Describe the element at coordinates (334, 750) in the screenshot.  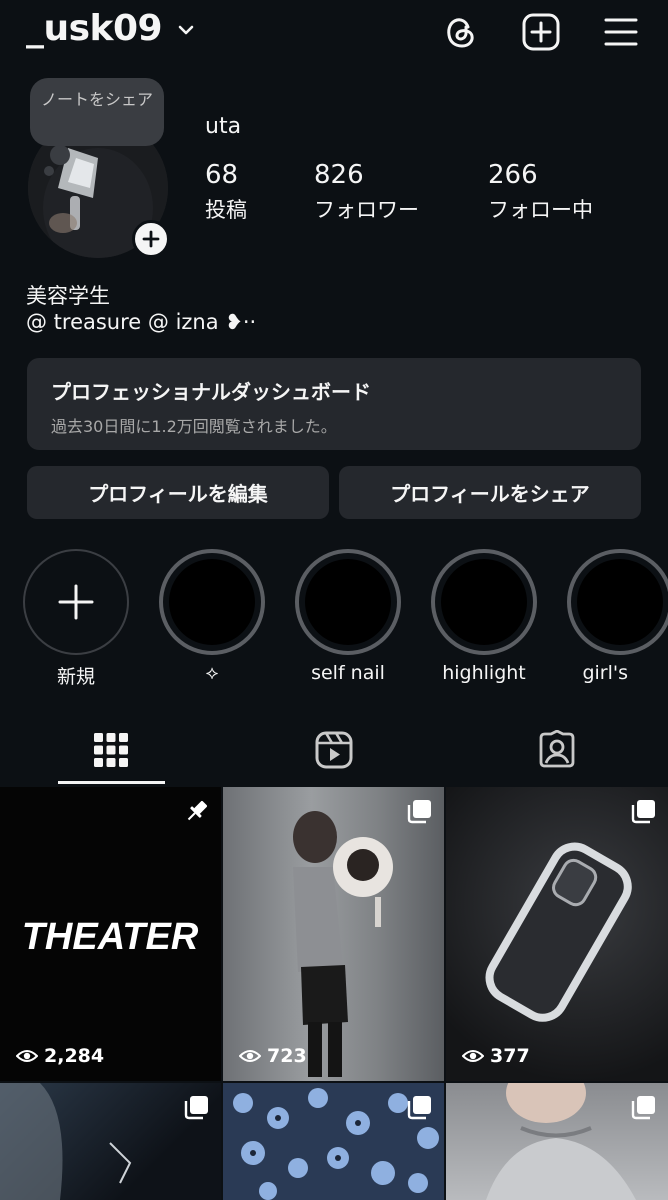
I see `reels-icon` at that location.